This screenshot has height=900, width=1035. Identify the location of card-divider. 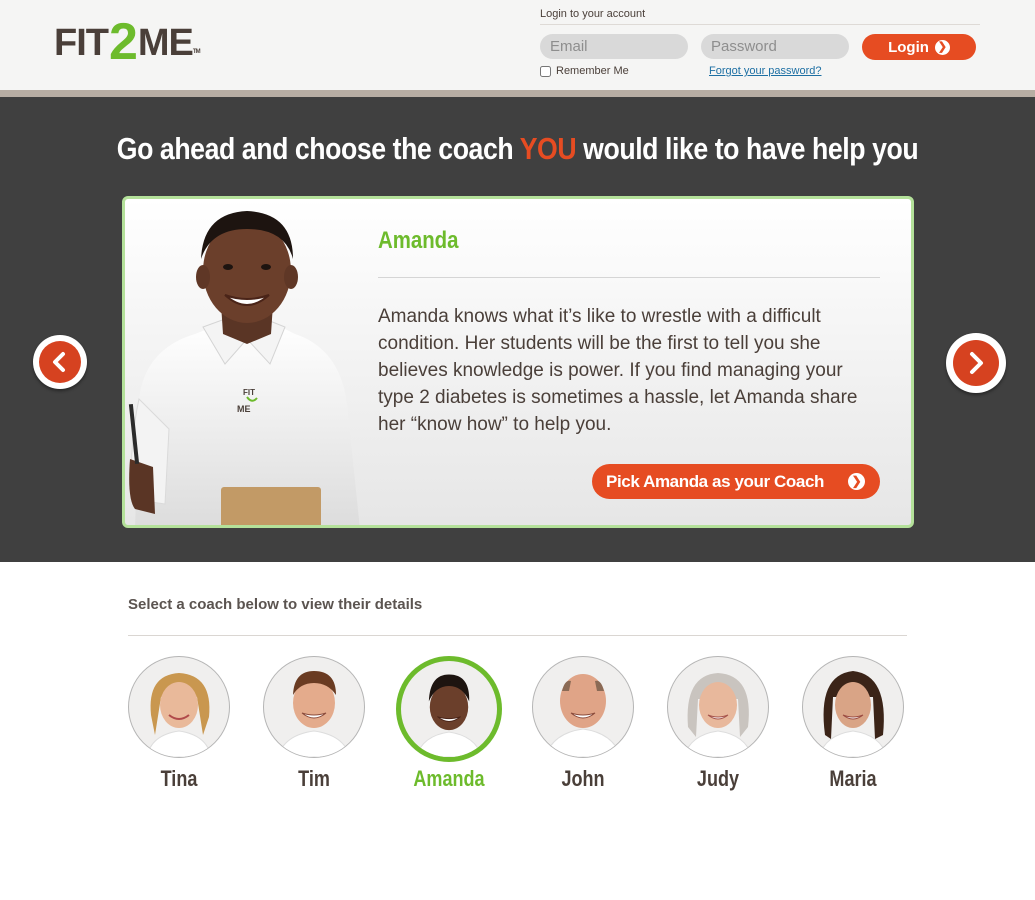
(629, 277).